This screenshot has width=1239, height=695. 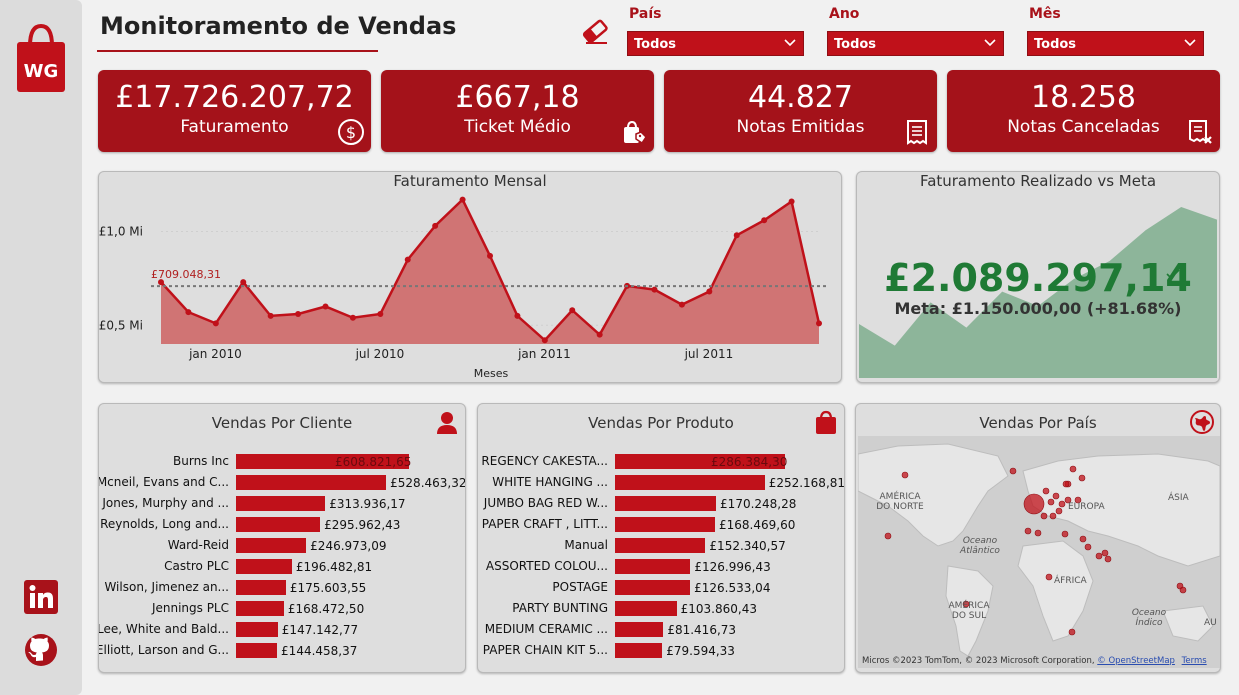 What do you see at coordinates (595, 31) in the screenshot?
I see `clear-filters-eraser-icon` at bounding box center [595, 31].